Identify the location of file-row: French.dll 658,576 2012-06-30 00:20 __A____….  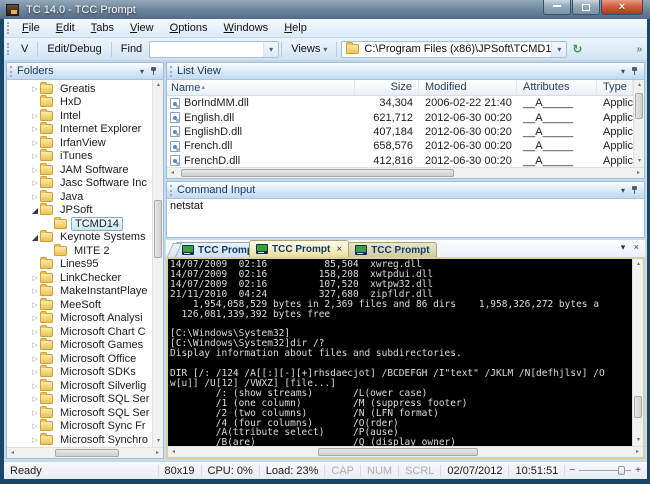
(400, 146).